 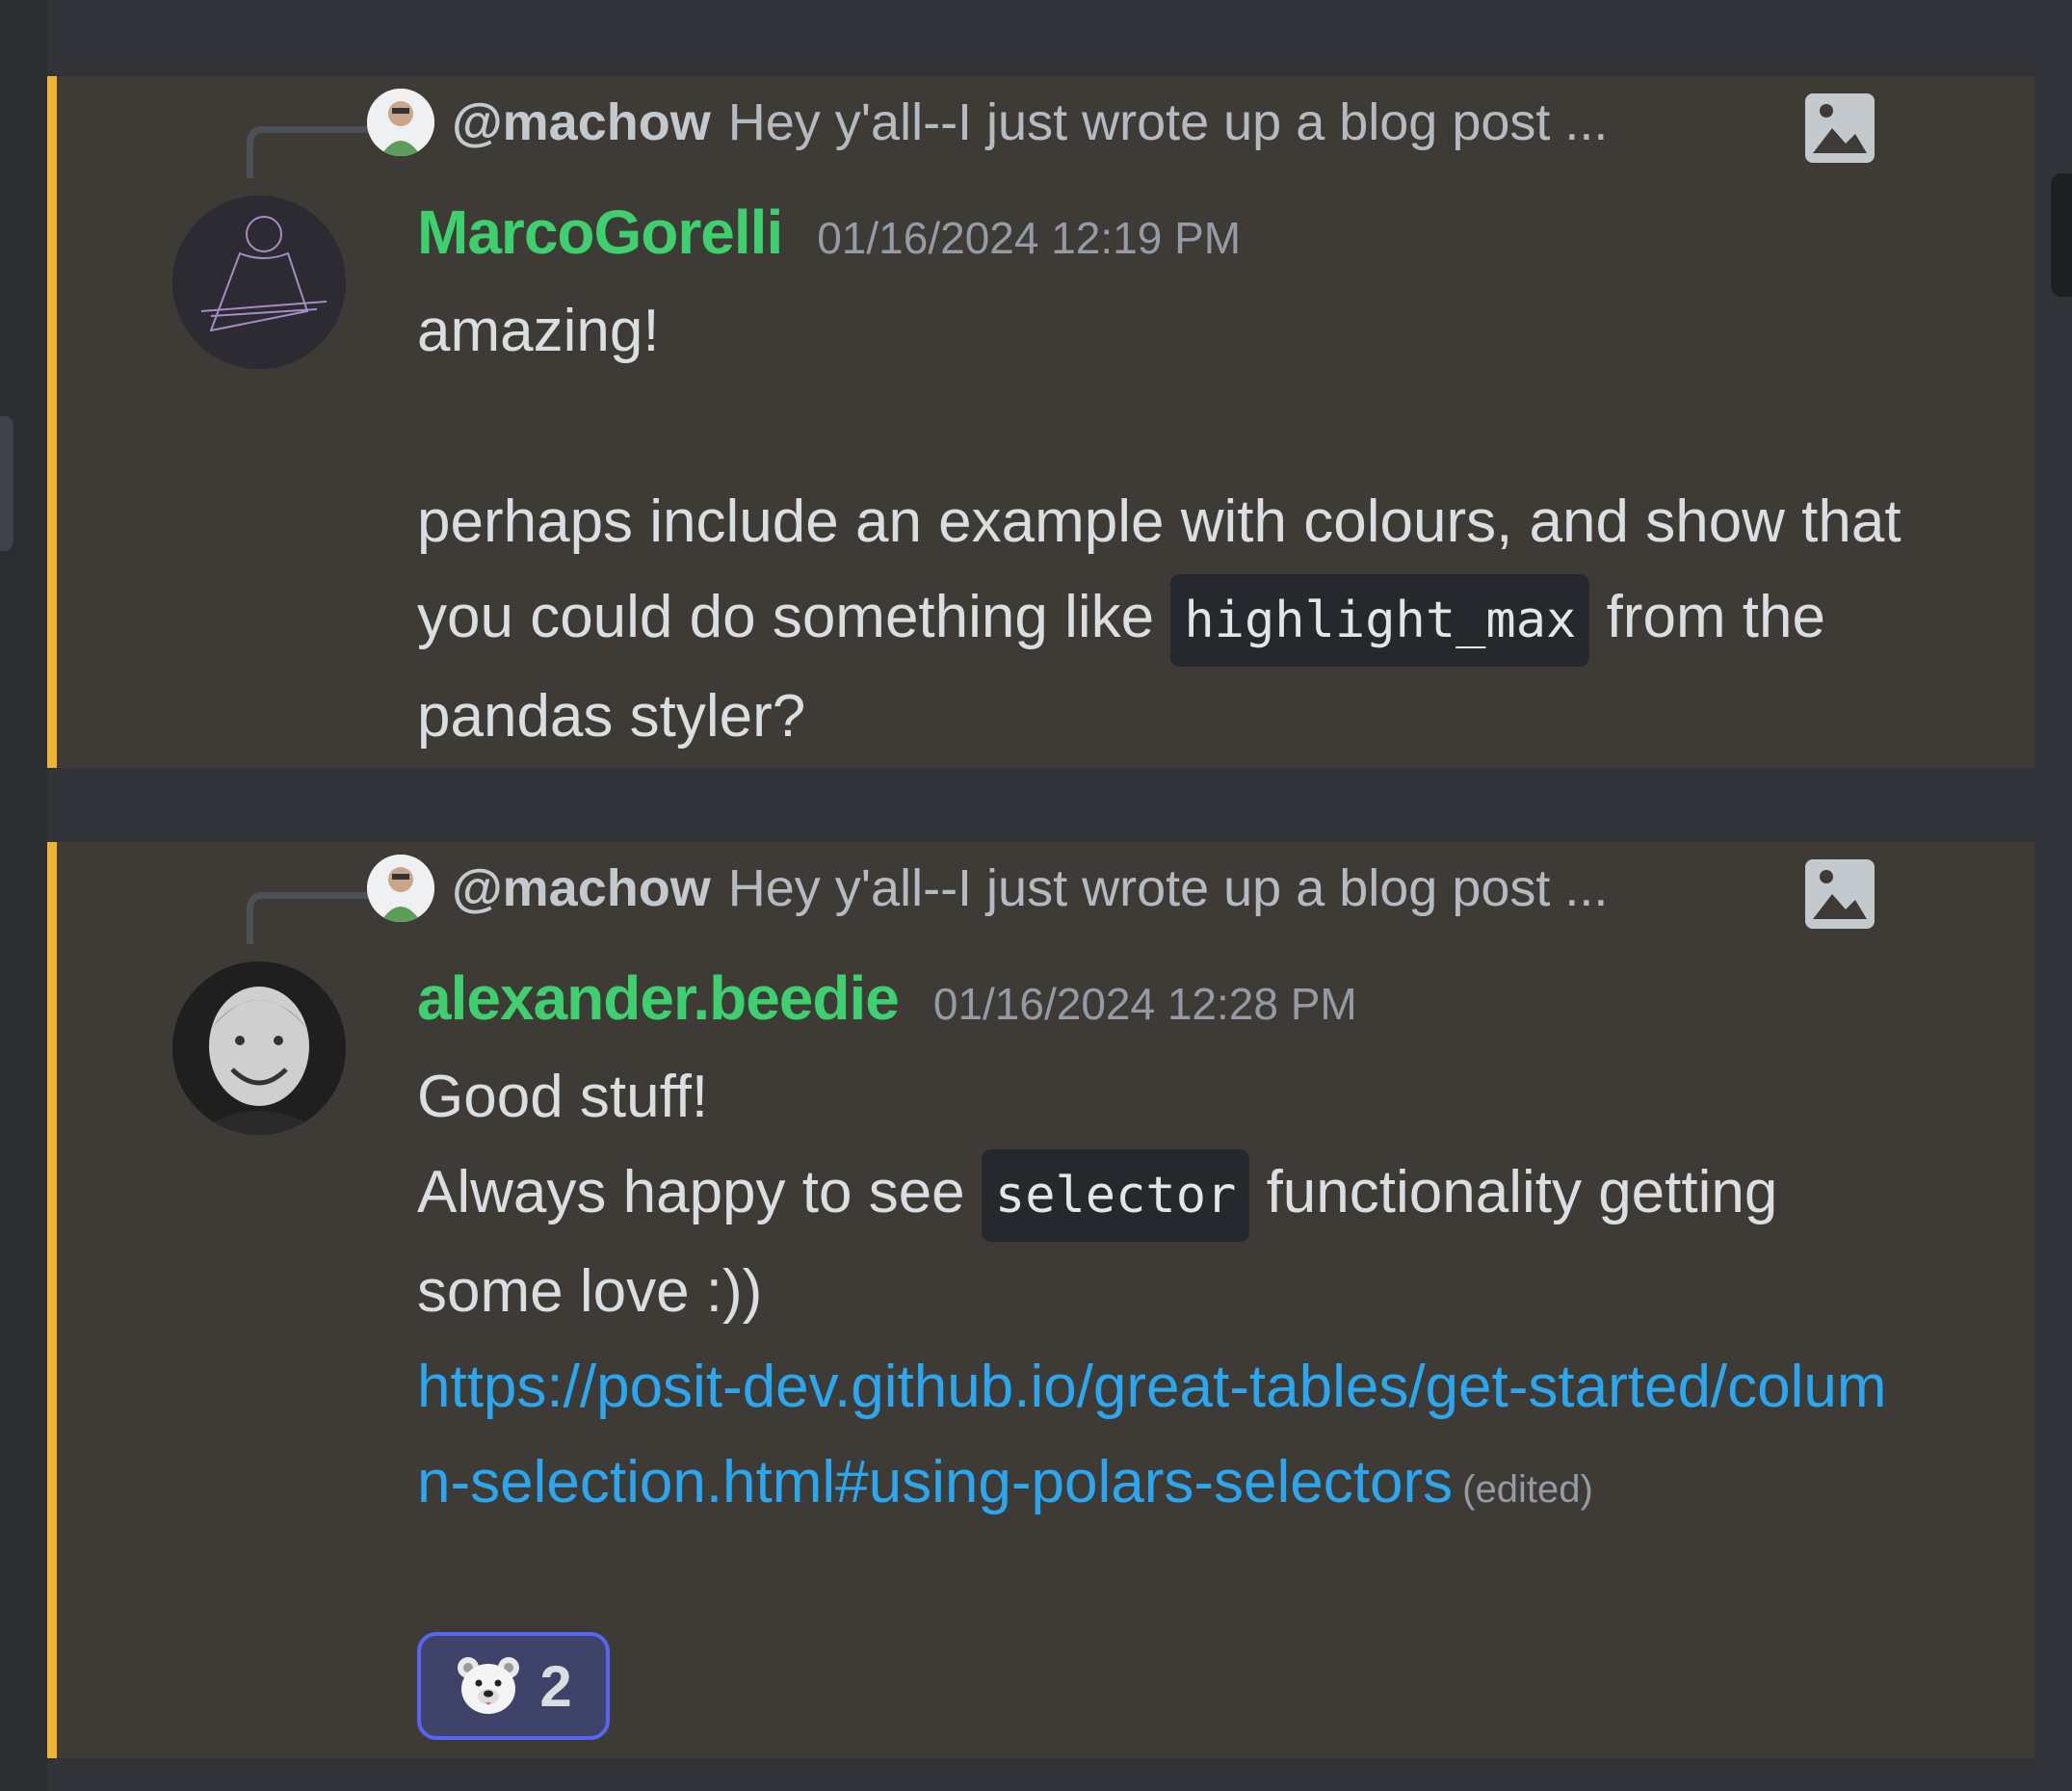 What do you see at coordinates (2061, 235) in the screenshot?
I see `scrollbar-thumb` at bounding box center [2061, 235].